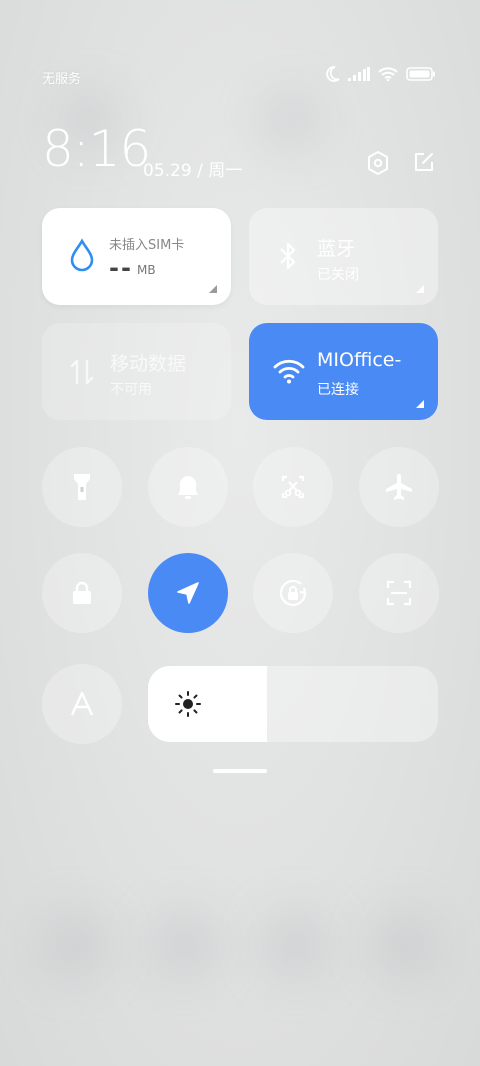 The width and height of the screenshot is (480, 1066). I want to click on battery-icon, so click(420, 74).